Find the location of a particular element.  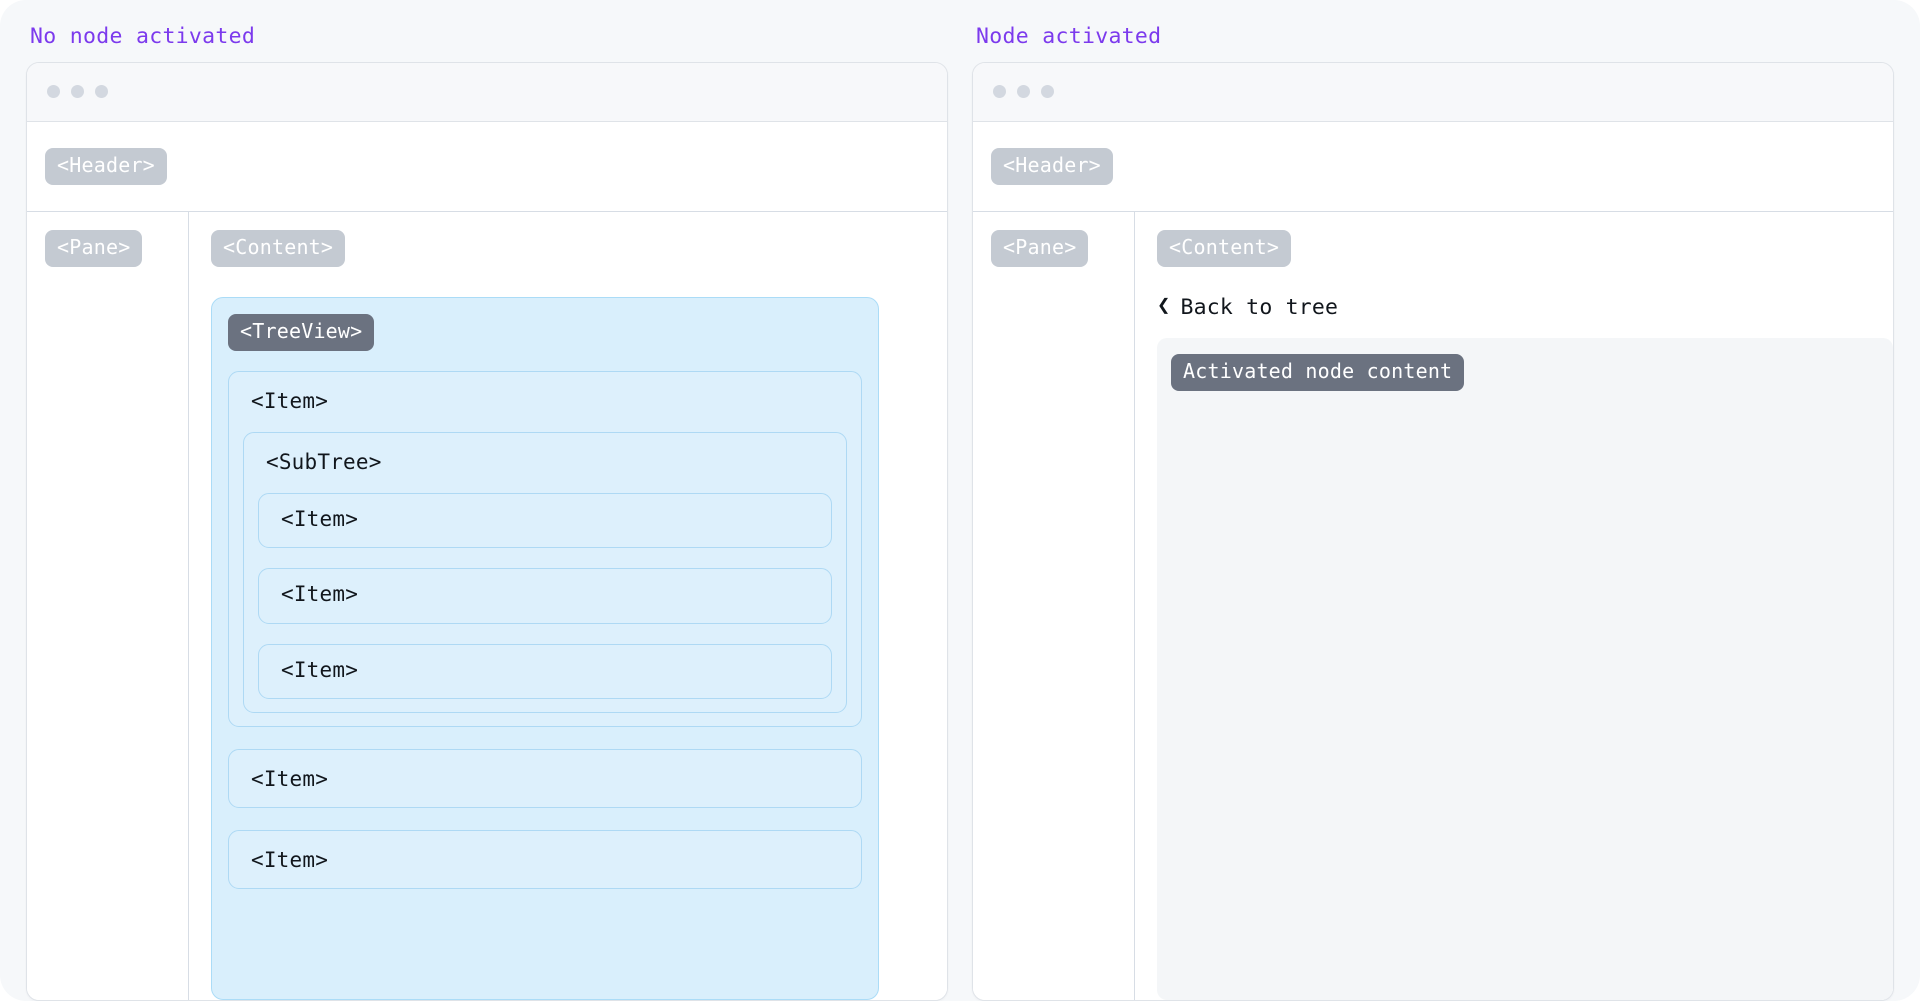

subtree-children: <Item> <Item> <Item> is located at coordinates (545, 596).